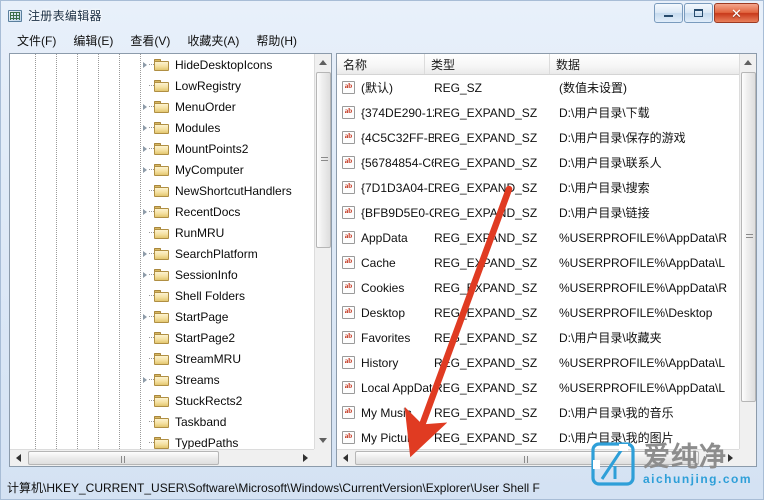  Describe the element at coordinates (323, 62) in the screenshot. I see `tree-scroll-up-button` at that location.